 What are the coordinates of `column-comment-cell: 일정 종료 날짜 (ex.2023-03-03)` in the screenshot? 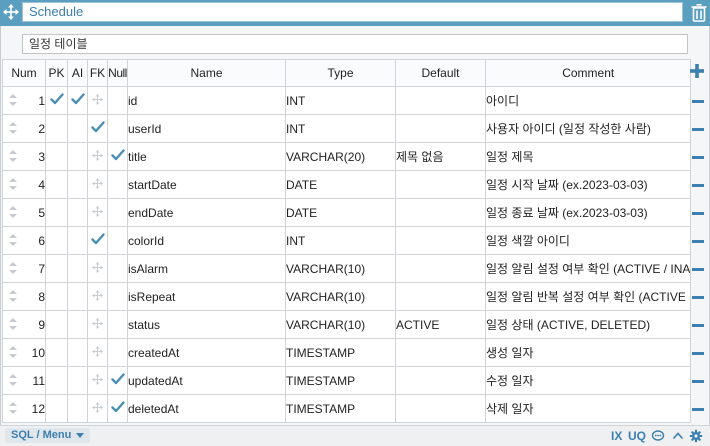 It's located at (588, 212).